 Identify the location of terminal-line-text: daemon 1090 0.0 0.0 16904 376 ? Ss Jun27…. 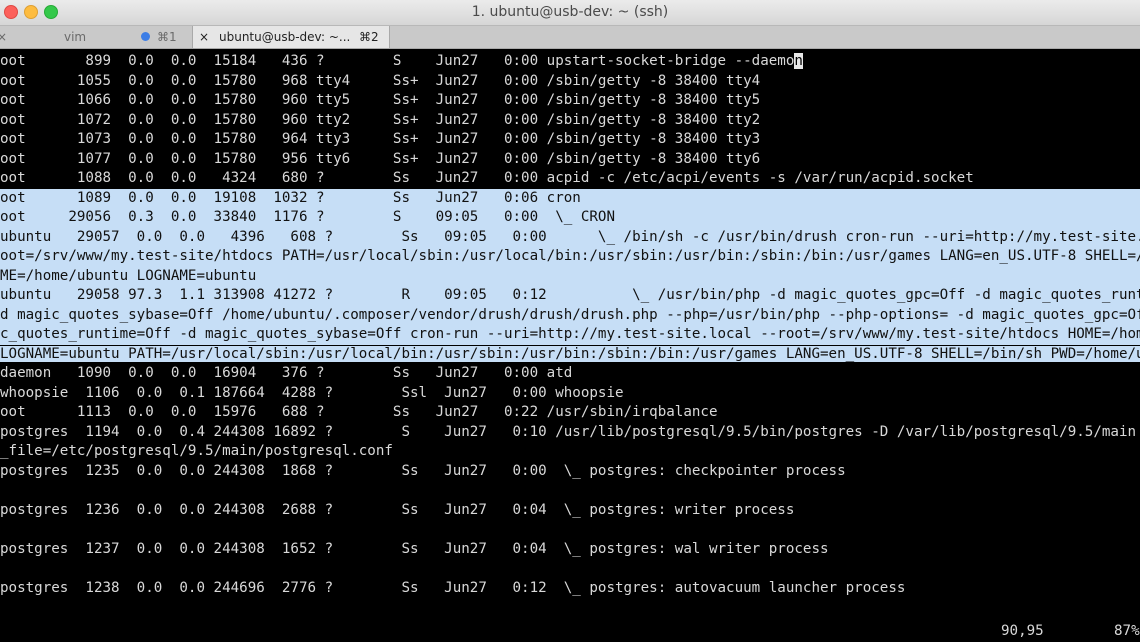
(286, 373).